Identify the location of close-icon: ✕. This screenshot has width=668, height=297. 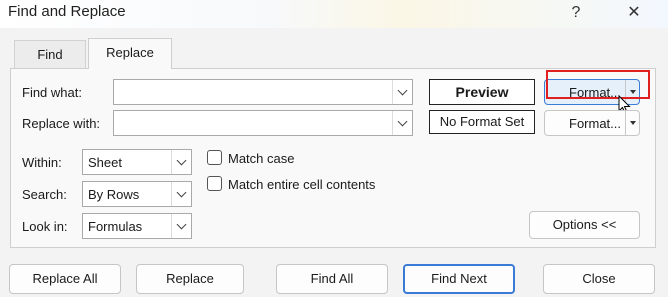
(634, 14).